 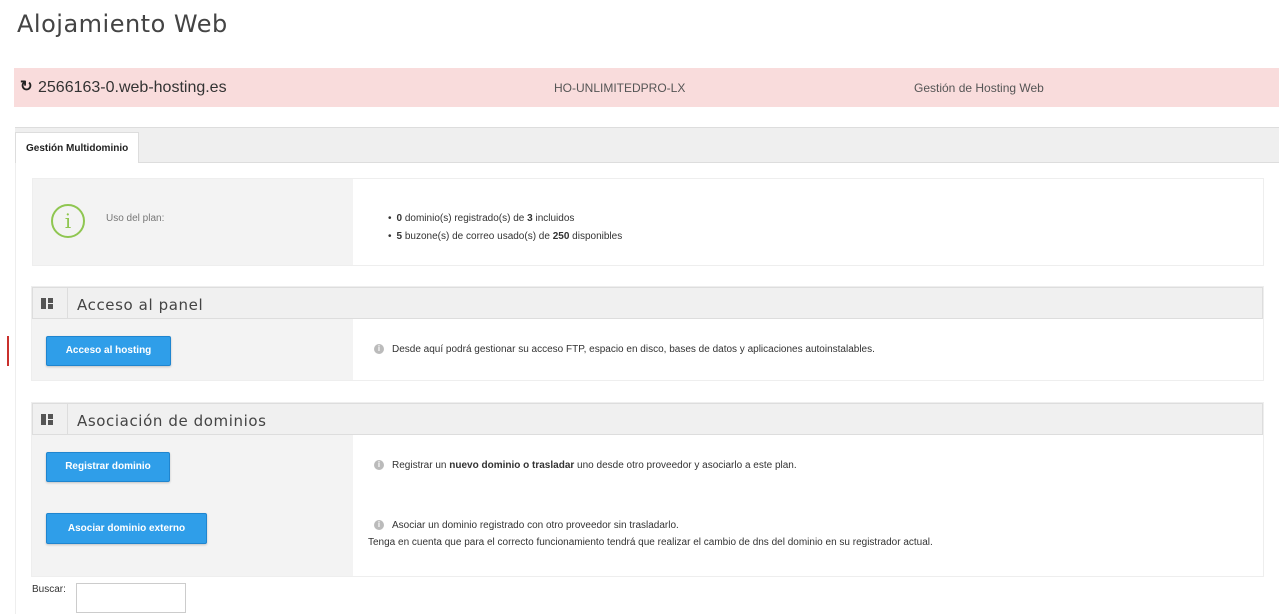 What do you see at coordinates (647, 419) in the screenshot?
I see `panel-domains-header: Asociación de dominios` at bounding box center [647, 419].